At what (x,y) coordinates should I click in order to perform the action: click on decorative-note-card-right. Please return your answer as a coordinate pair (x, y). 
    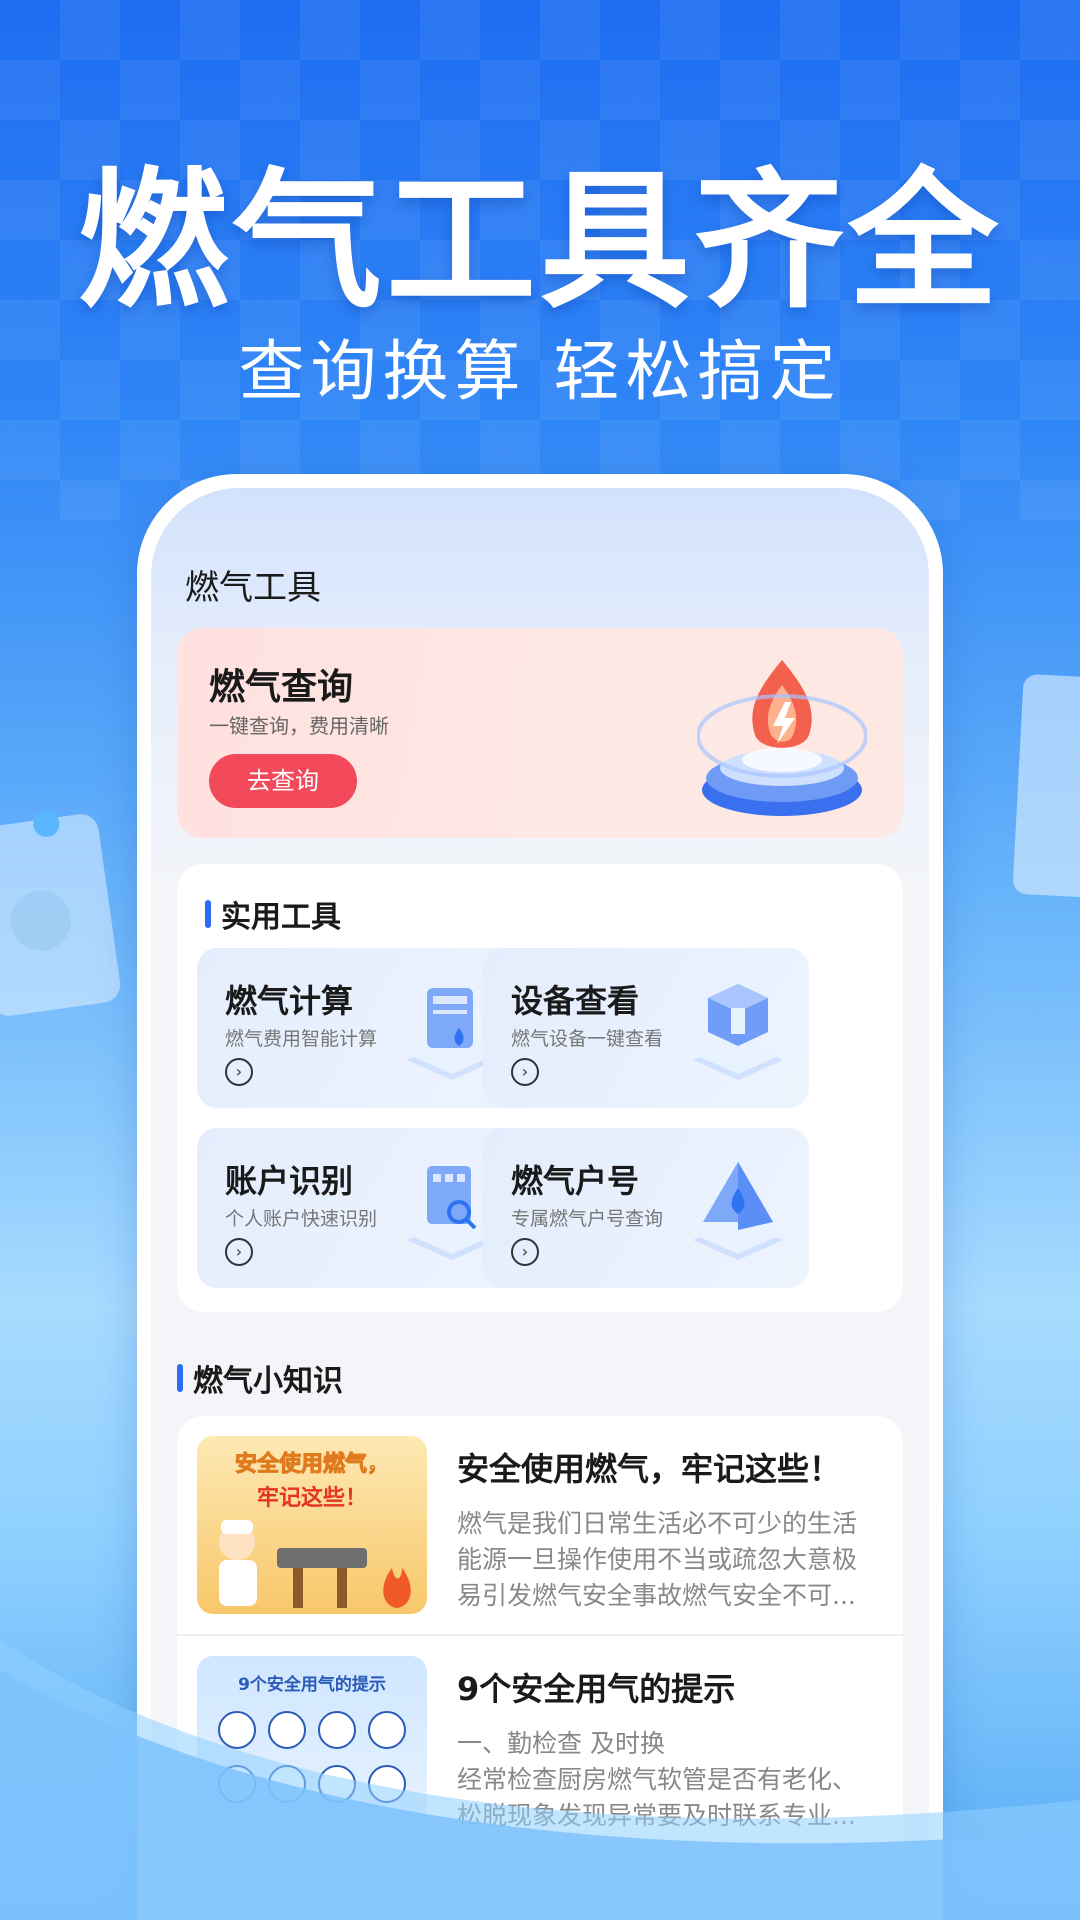
    Looking at the image, I should click on (1046, 786).